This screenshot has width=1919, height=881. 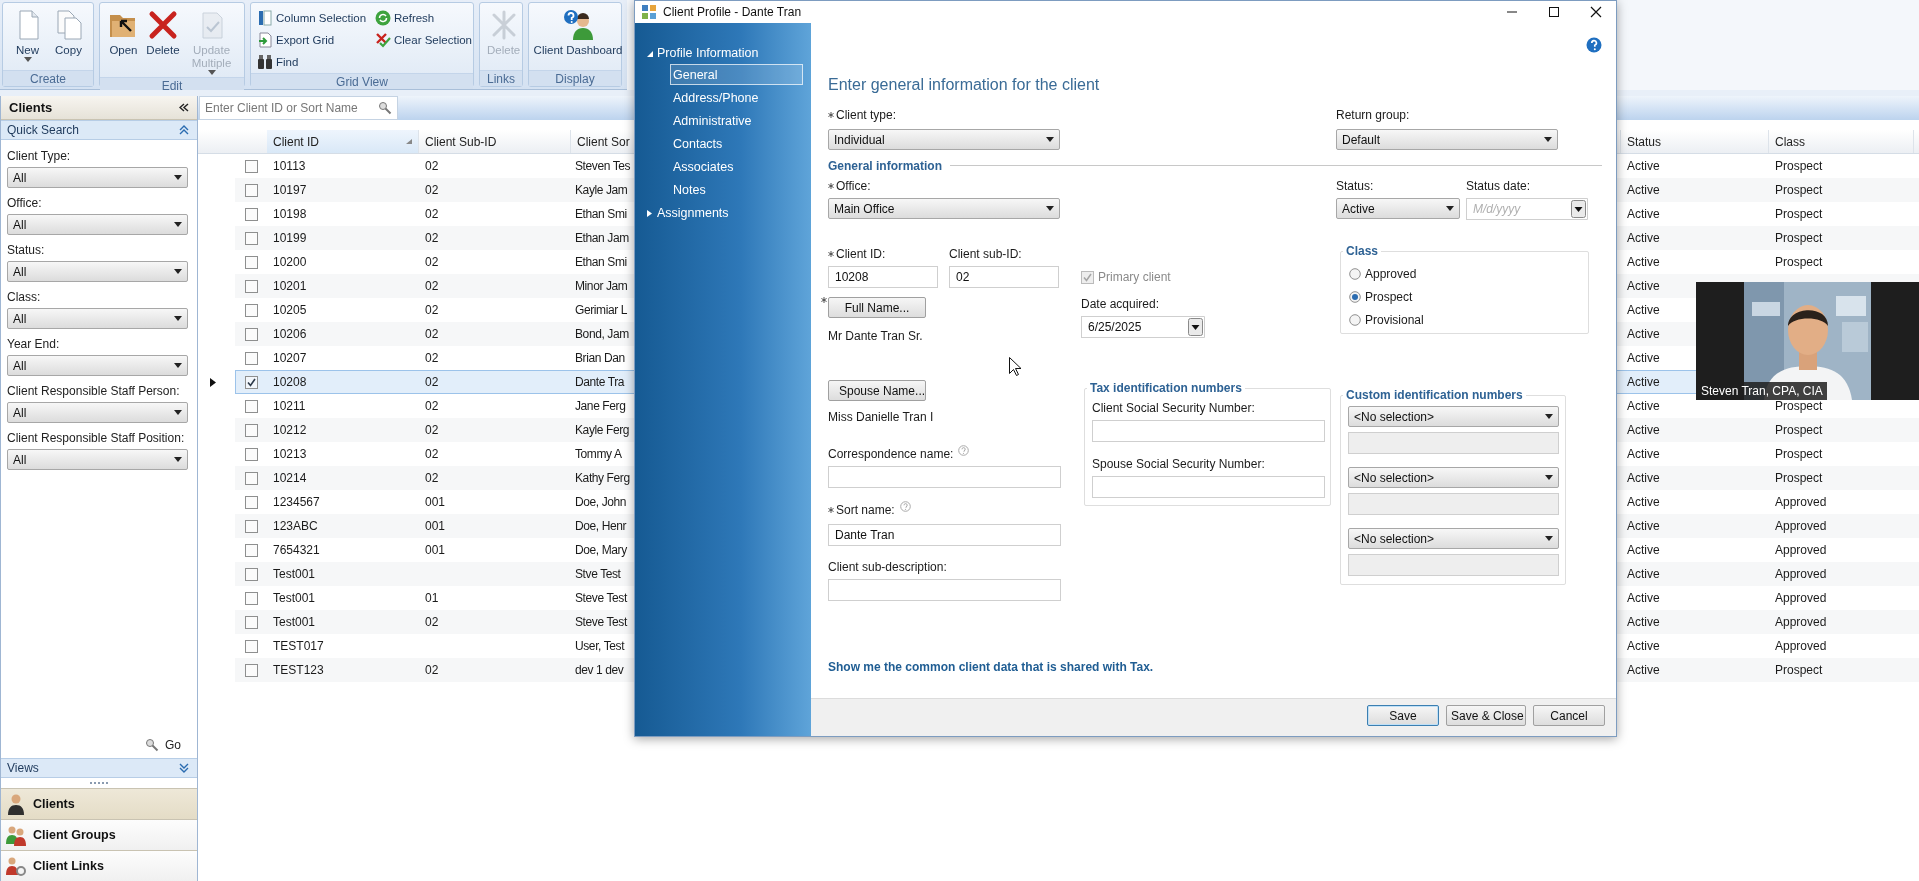 What do you see at coordinates (1215, 667) in the screenshot?
I see `shared-data-link: Show me the common client data that is shared with Tax.` at bounding box center [1215, 667].